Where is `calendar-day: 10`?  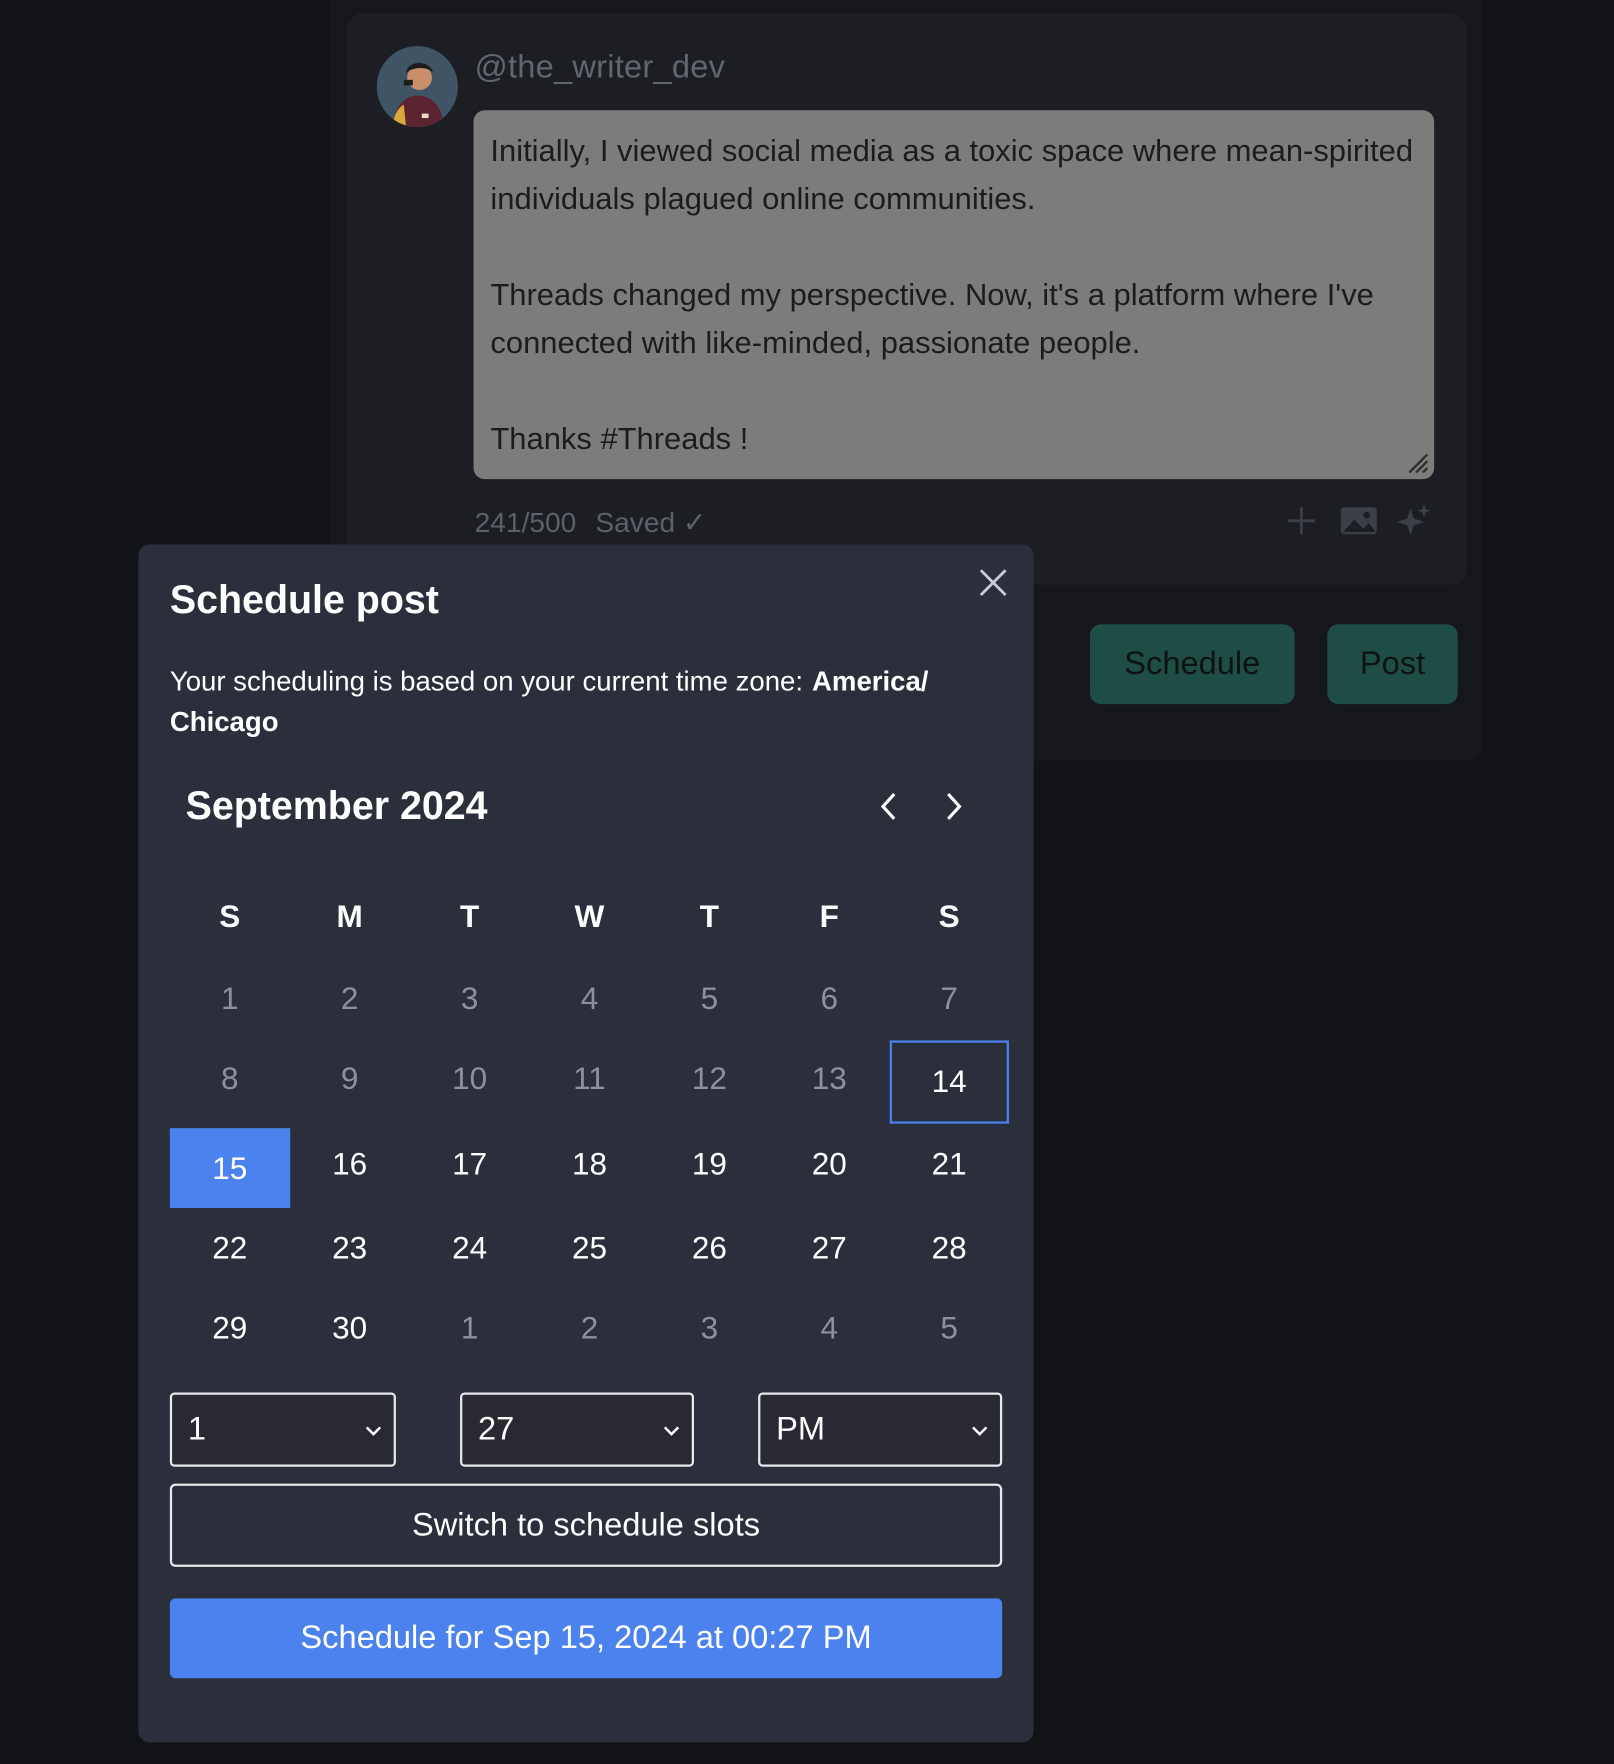 calendar-day: 10 is located at coordinates (470, 1078).